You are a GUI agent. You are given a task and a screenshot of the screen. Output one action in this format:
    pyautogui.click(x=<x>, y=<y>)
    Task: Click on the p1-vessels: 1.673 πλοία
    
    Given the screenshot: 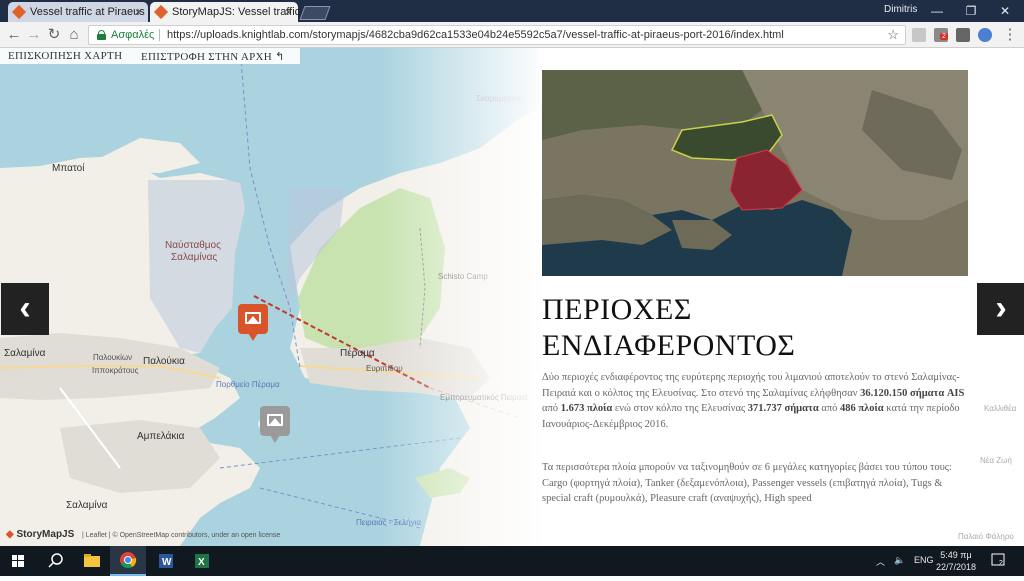 What is the action you would take?
    pyautogui.click(x=586, y=408)
    